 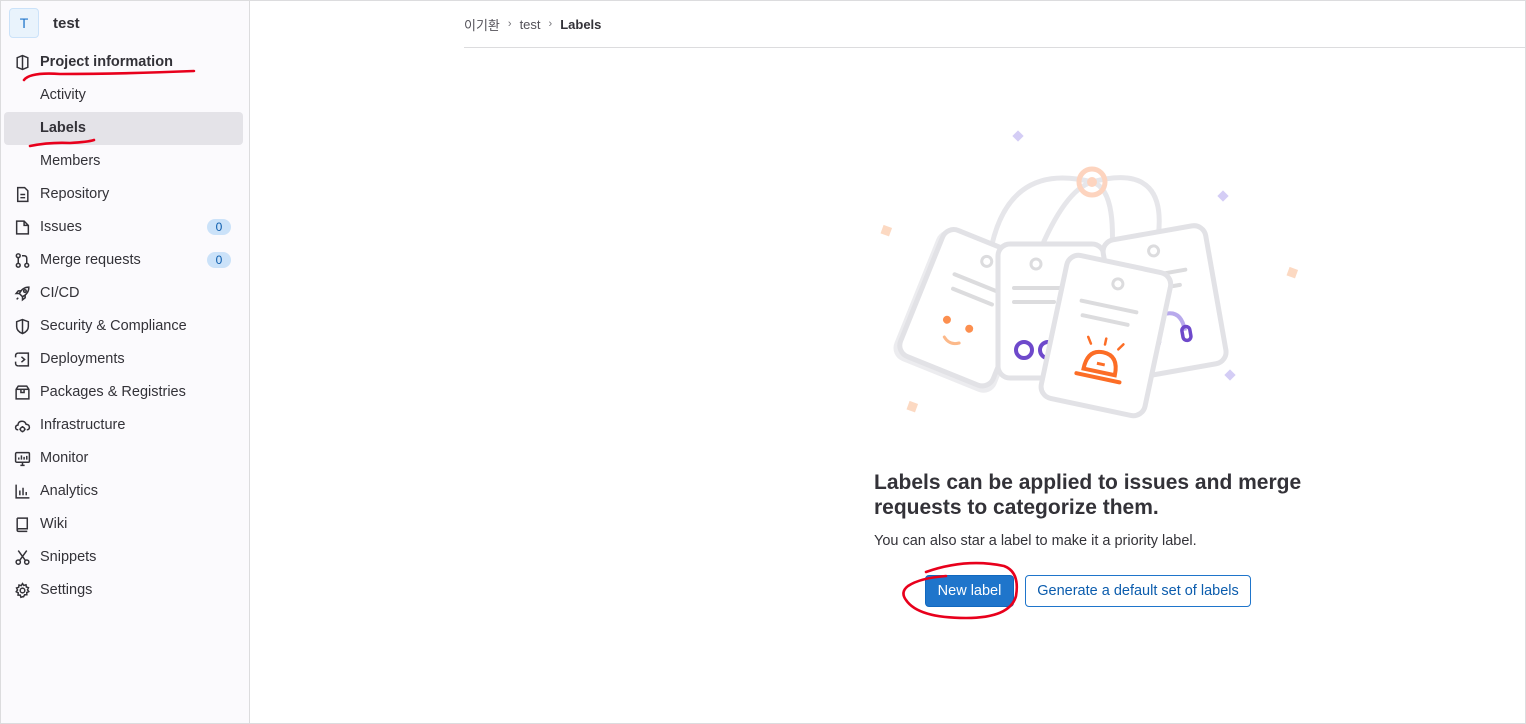 I want to click on sidebar-item-ci-cd: CI/CD, so click(x=123, y=293).